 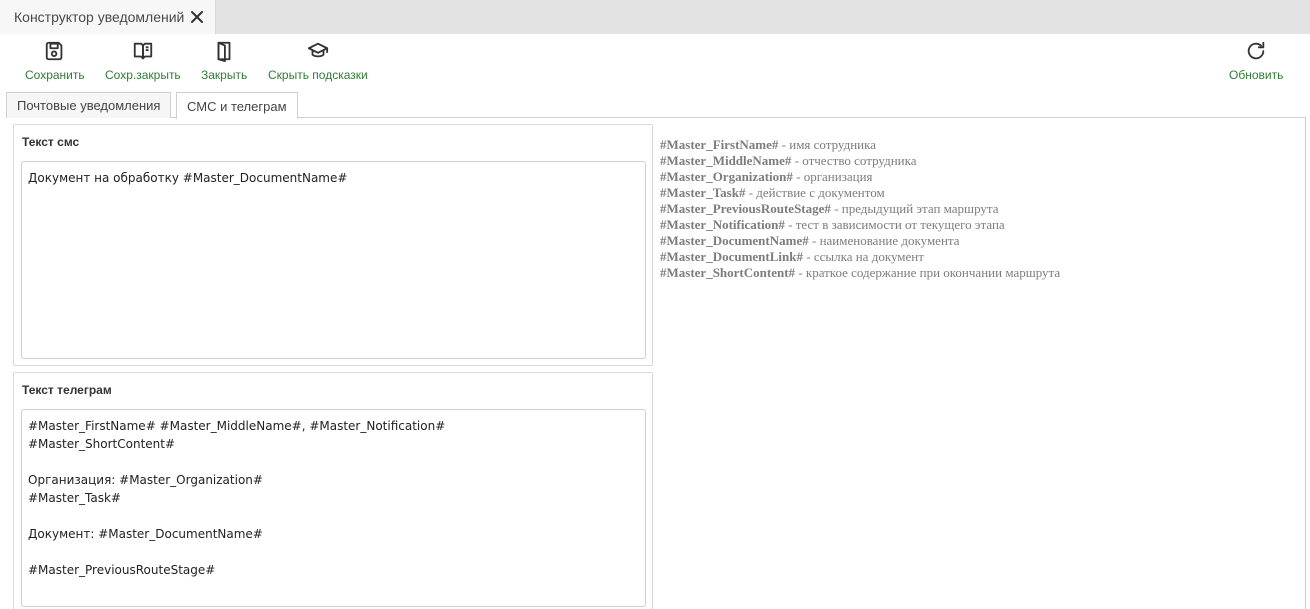 What do you see at coordinates (99, 17) in the screenshot?
I see `document-tab-label: Конструктор уведомлений` at bounding box center [99, 17].